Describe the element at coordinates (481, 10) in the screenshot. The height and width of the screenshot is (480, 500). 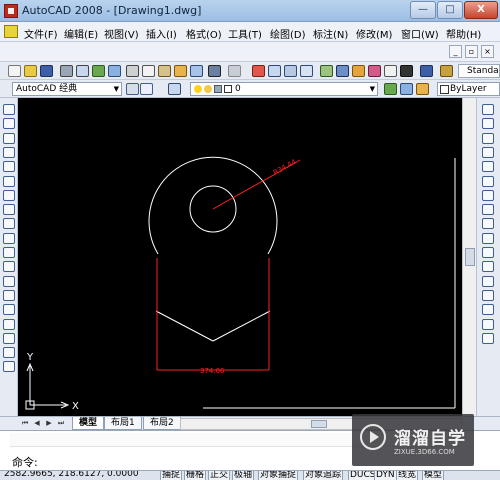
I see `close-button: X` at that location.